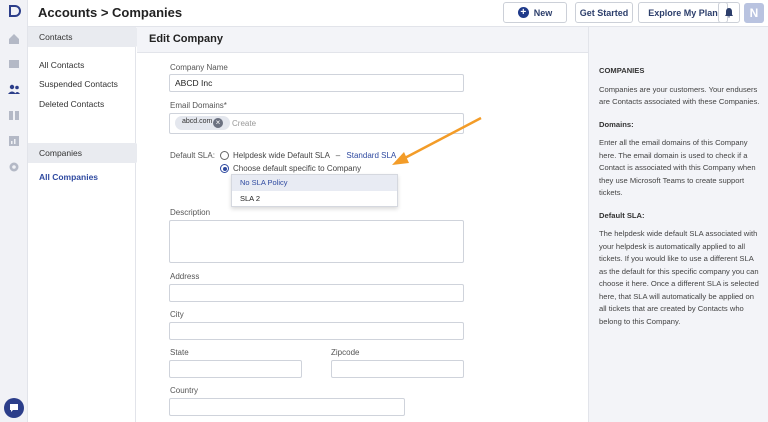 The width and height of the screenshot is (768, 422). Describe the element at coordinates (61, 65) in the screenshot. I see `sidebar-item-all-contacts: All Contacts` at that location.